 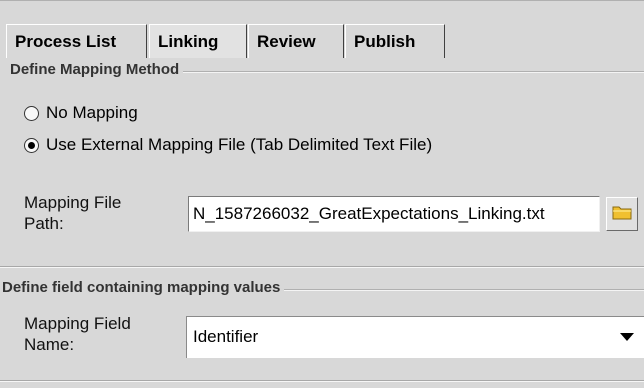 I want to click on tab-label: Review, so click(x=286, y=41).